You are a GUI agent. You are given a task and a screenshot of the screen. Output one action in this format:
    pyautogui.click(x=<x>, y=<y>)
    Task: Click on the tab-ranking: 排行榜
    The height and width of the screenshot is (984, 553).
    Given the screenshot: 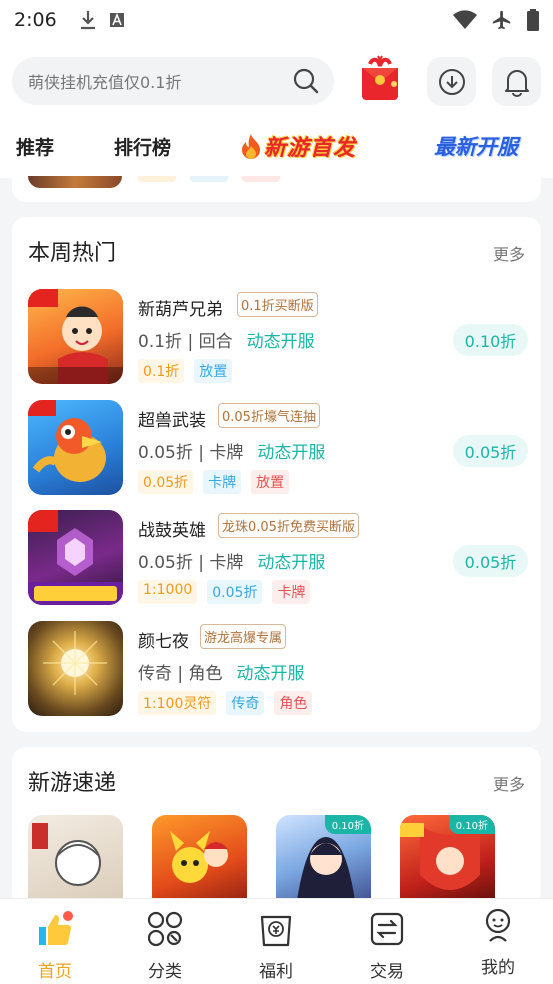 What is the action you would take?
    pyautogui.click(x=142, y=146)
    